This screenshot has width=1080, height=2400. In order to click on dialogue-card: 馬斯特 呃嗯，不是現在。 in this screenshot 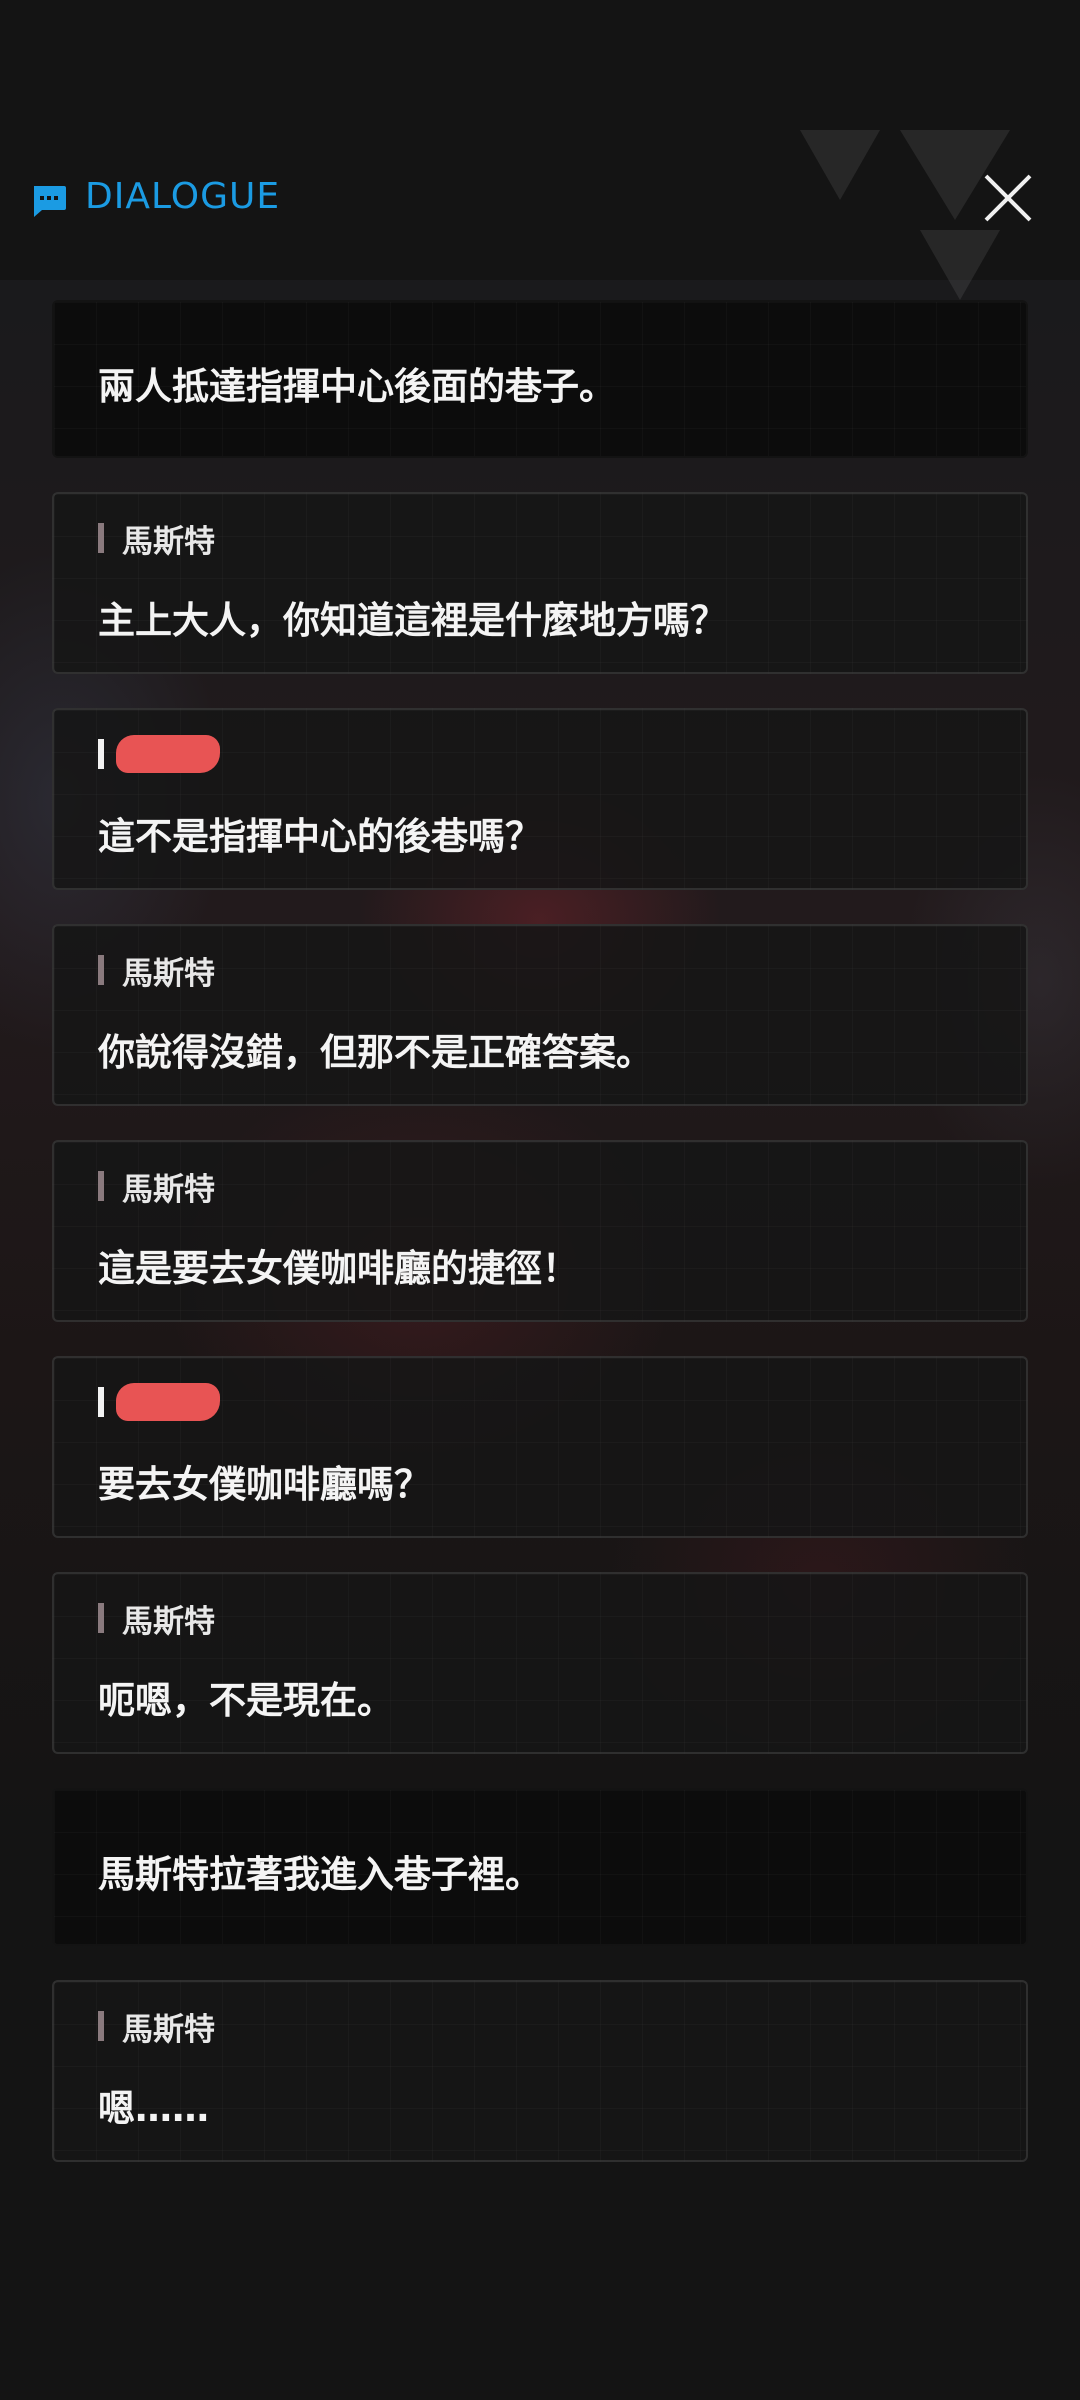, I will do `click(540, 1663)`.